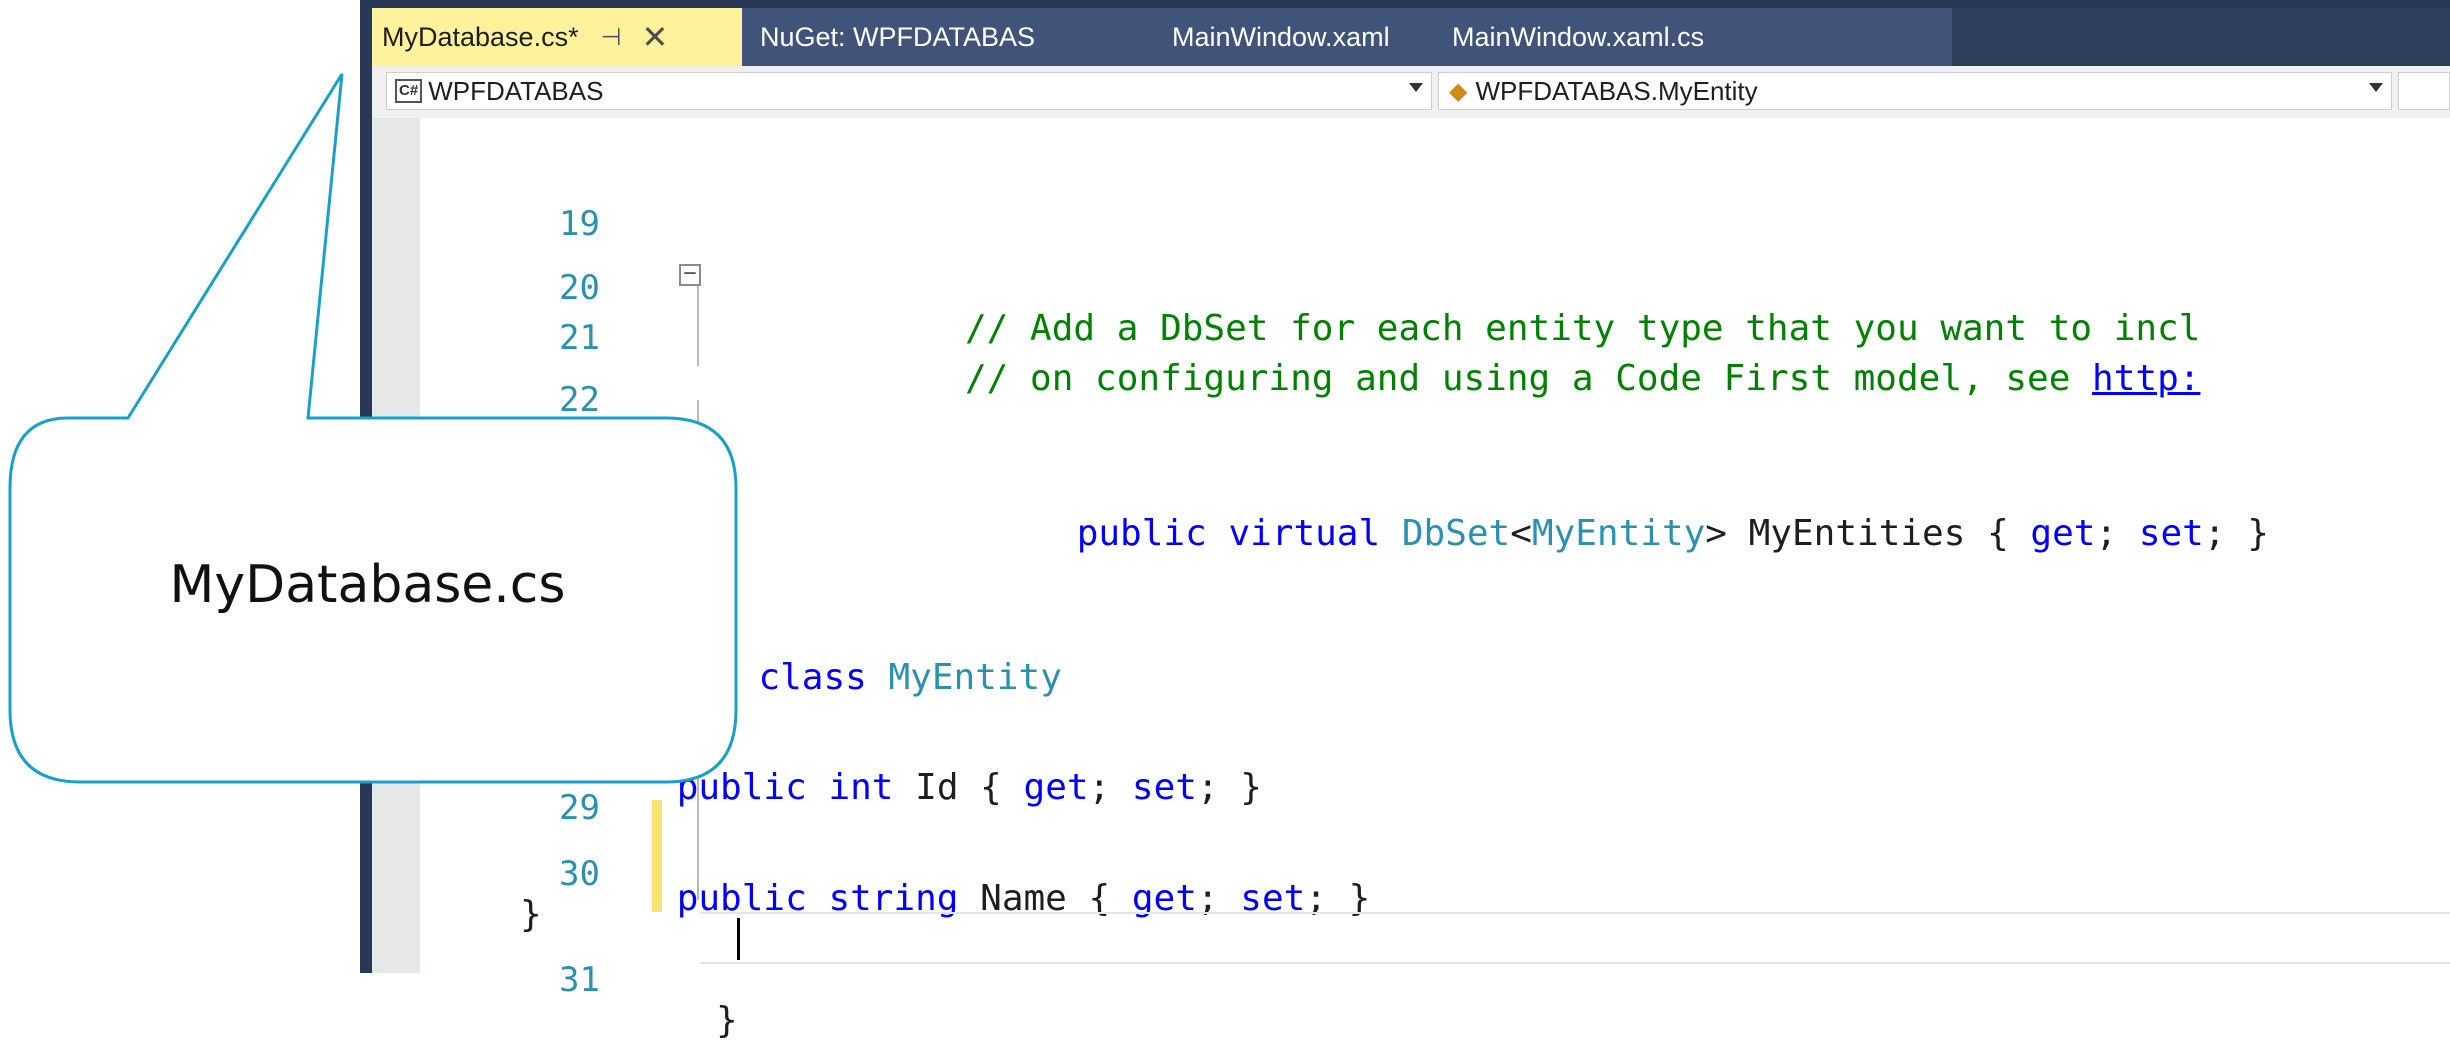  What do you see at coordinates (727, 1020) in the screenshot?
I see `code-text: }` at bounding box center [727, 1020].